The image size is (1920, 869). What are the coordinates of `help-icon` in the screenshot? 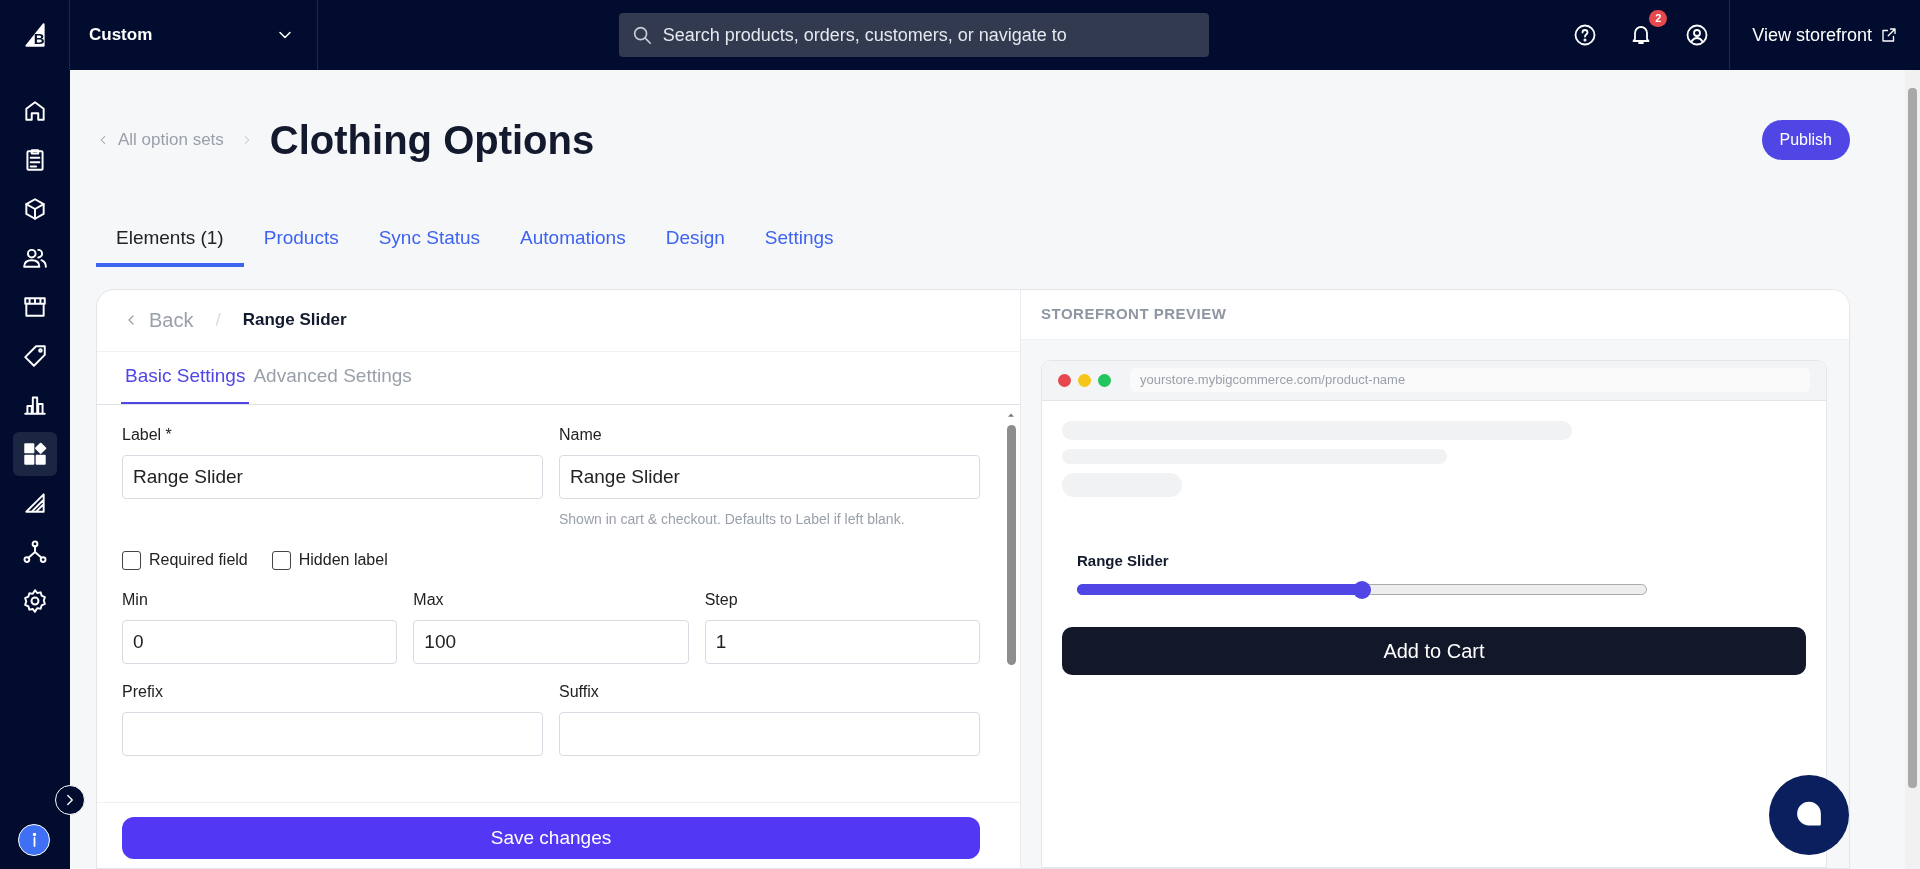 It's located at (1585, 35).